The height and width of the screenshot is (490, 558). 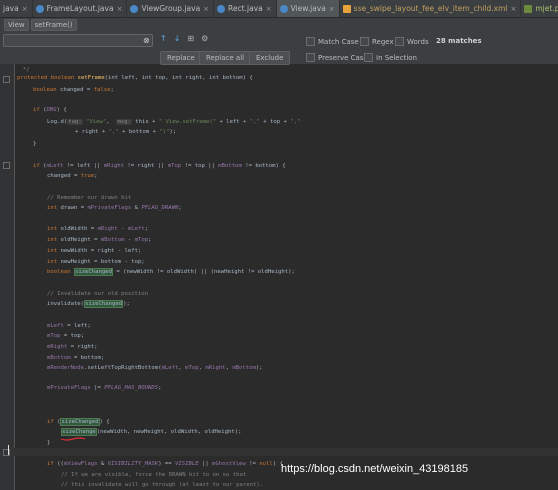 I want to click on tab-label: Rect.java, so click(x=245, y=8).